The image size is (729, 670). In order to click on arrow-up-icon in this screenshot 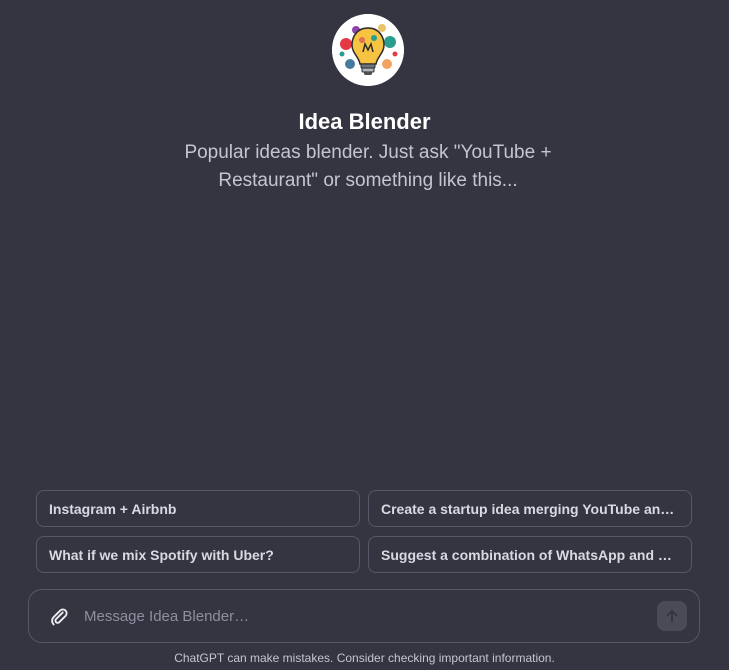, I will do `click(672, 616)`.